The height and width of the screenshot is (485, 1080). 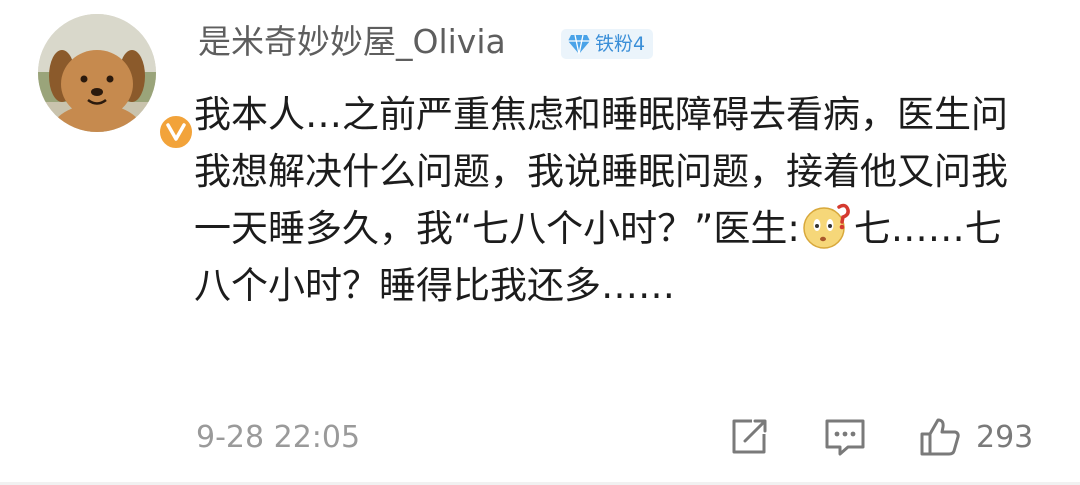 I want to click on confused-face-emoji-icon, so click(x=827, y=226).